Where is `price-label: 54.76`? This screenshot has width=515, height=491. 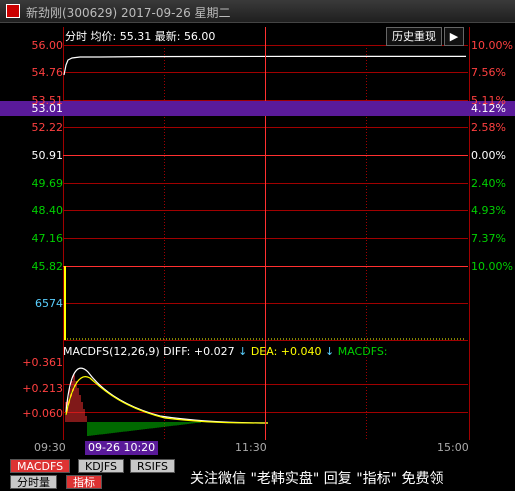 price-label: 54.76 is located at coordinates (47, 72).